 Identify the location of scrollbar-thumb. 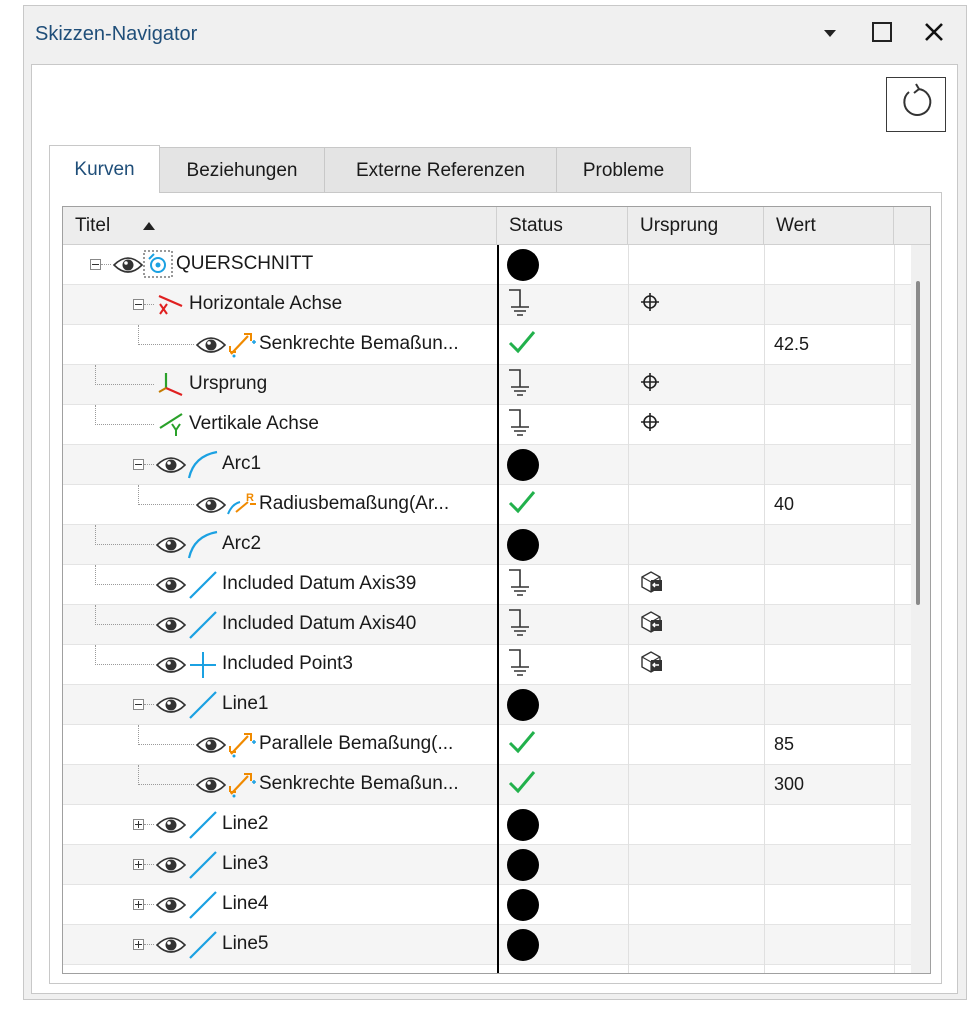
(918, 443).